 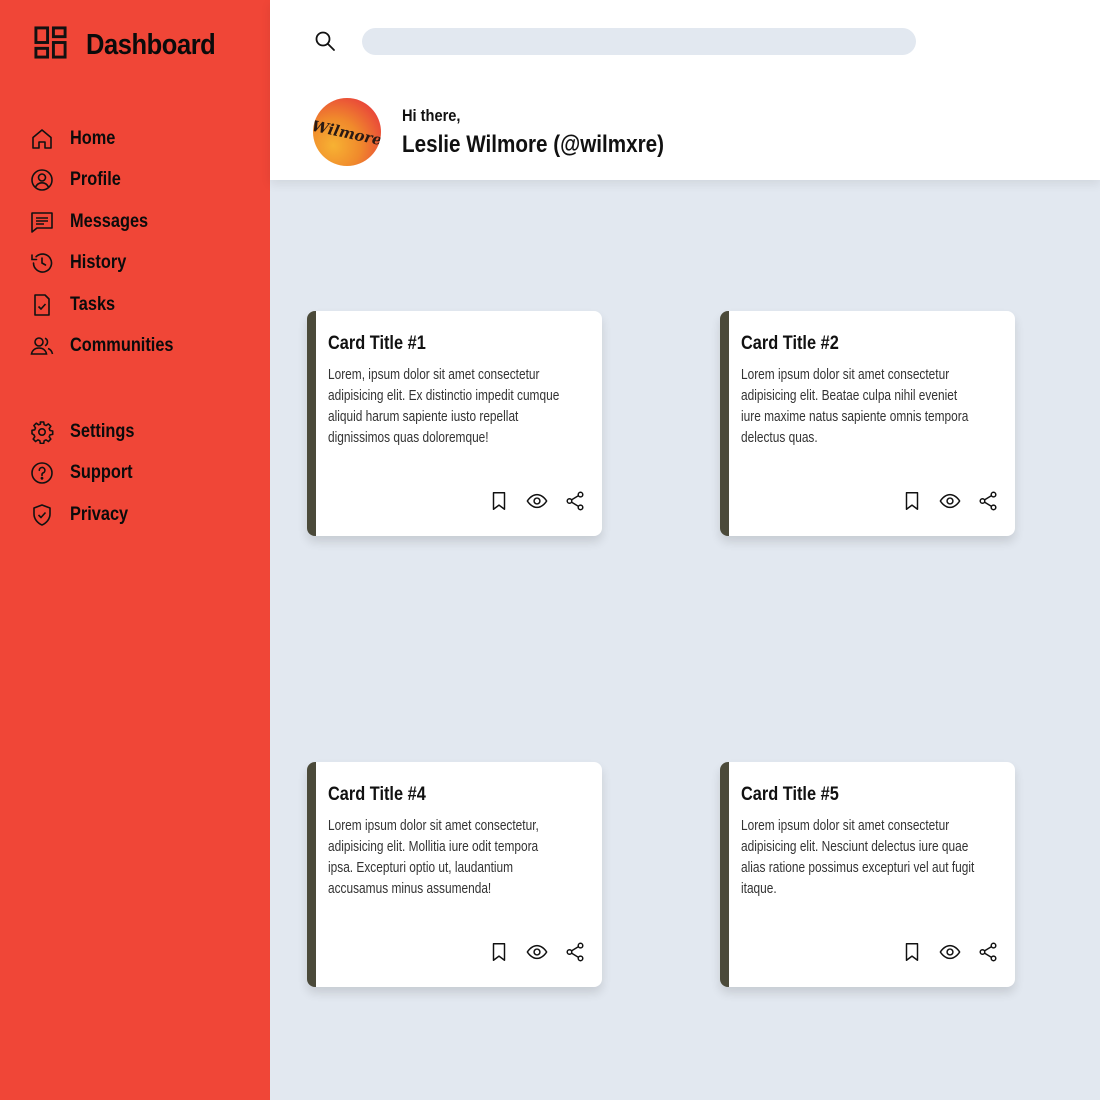 What do you see at coordinates (98, 263) in the screenshot?
I see `sidebar-item-label: History` at bounding box center [98, 263].